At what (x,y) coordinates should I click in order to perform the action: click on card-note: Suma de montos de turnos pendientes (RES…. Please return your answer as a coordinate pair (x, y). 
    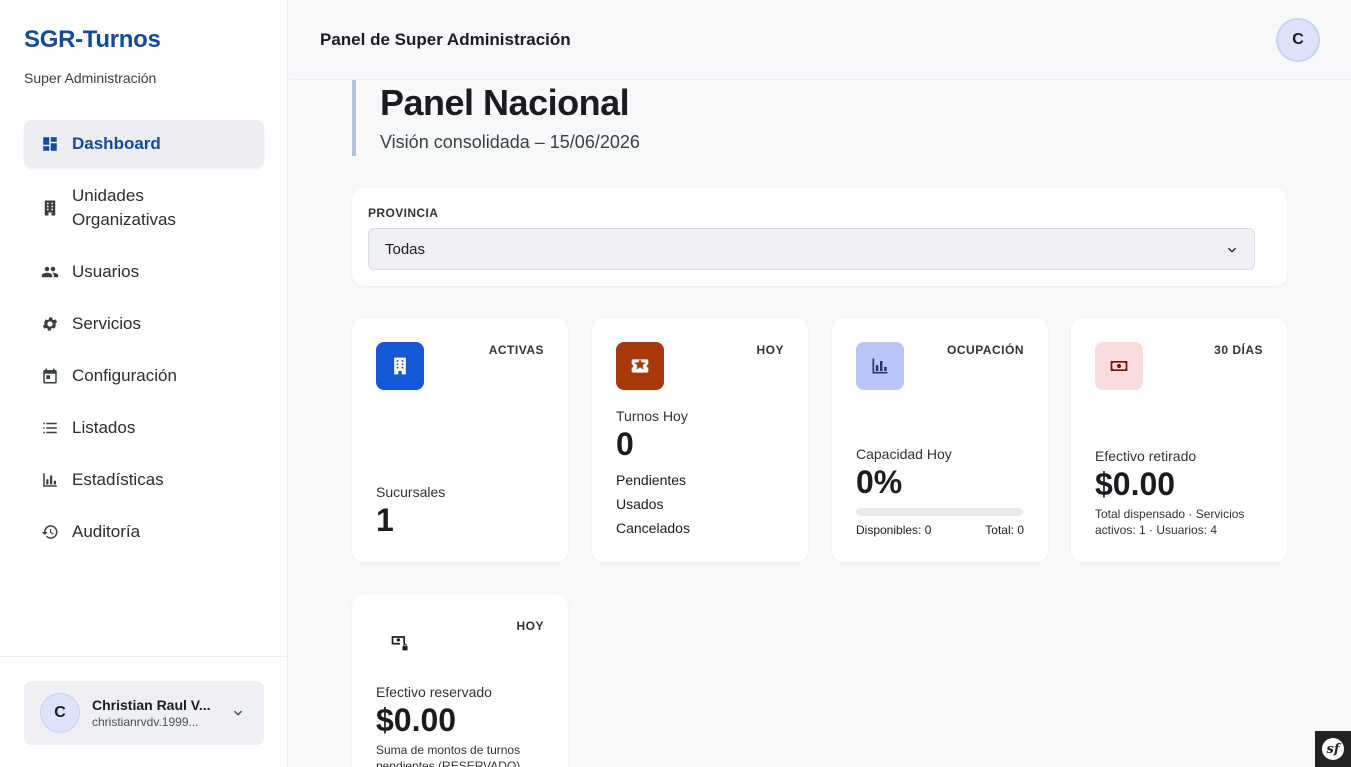
    Looking at the image, I should click on (448, 755).